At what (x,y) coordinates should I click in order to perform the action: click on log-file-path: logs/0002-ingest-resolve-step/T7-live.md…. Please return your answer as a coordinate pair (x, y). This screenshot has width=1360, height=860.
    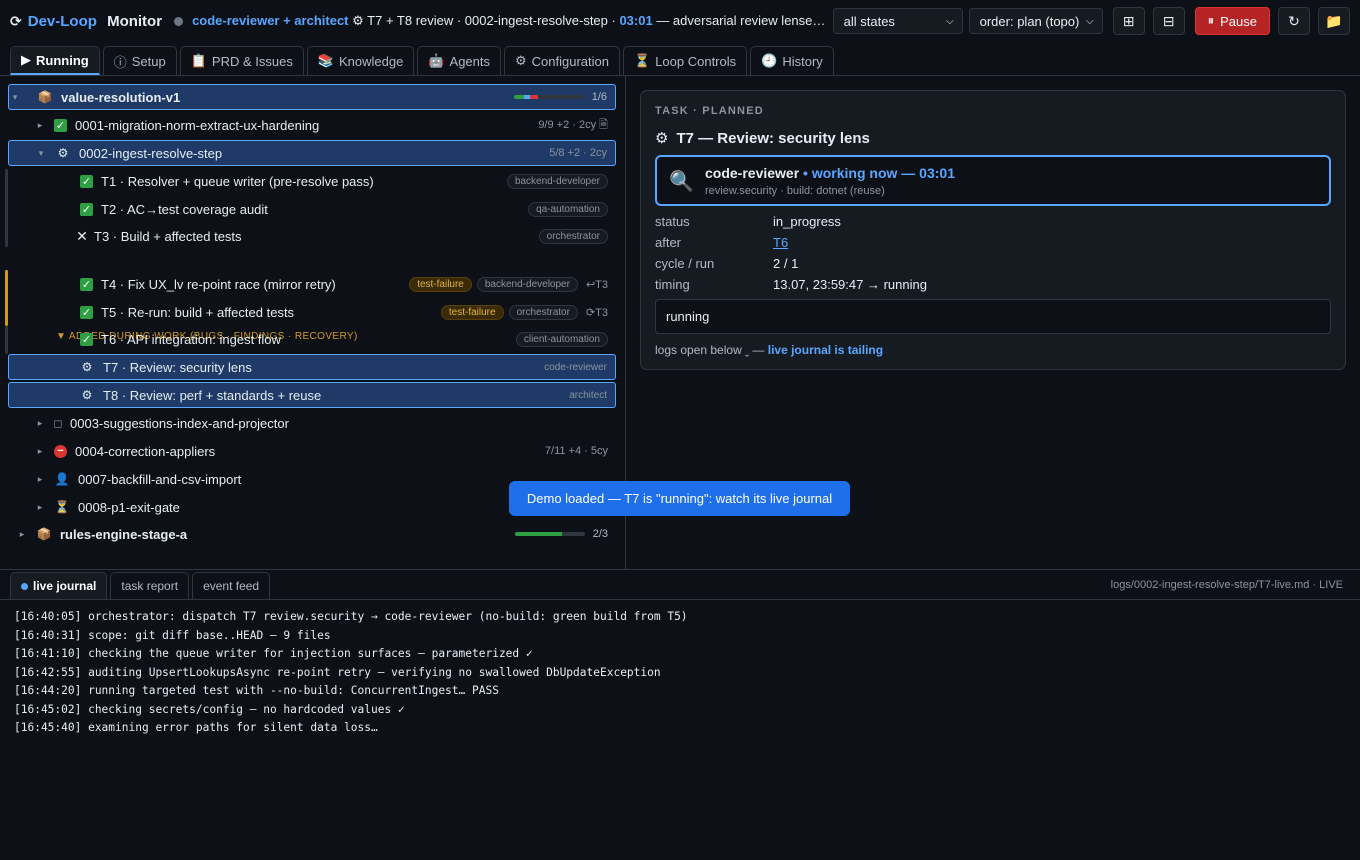
    Looking at the image, I should click on (1226, 585).